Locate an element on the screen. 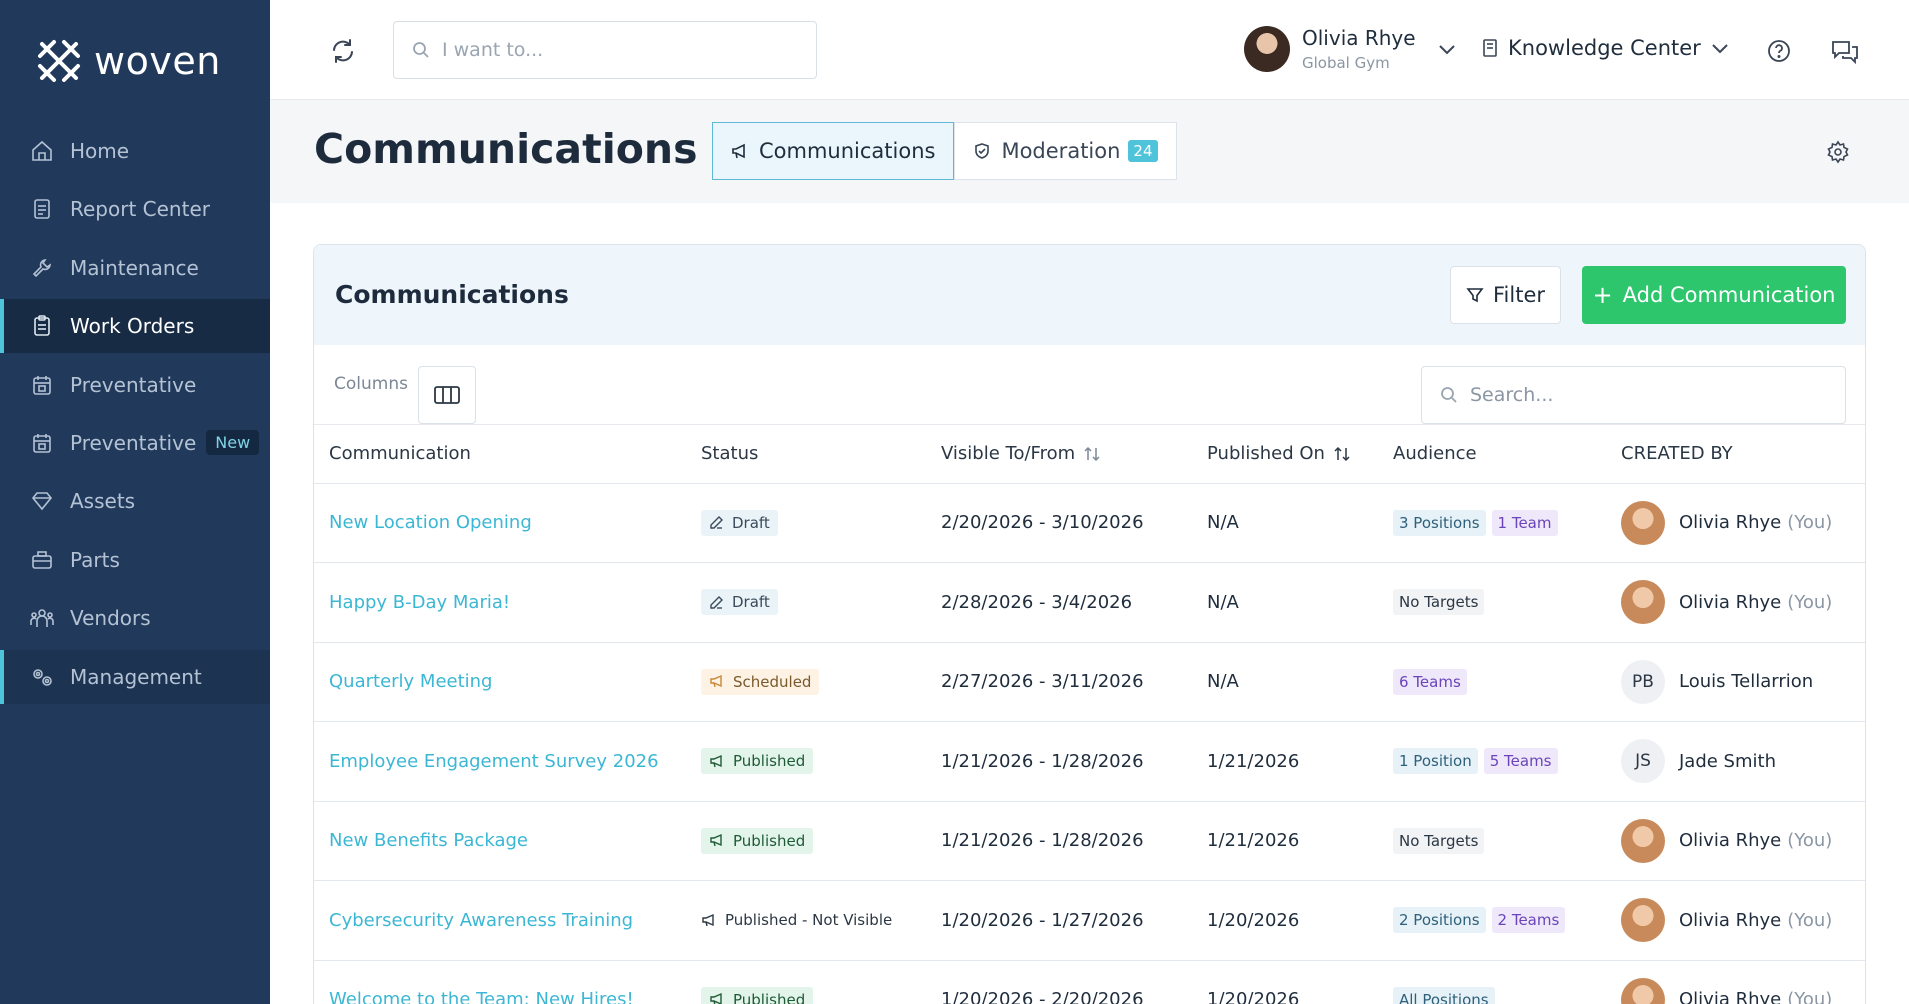 This screenshot has height=1004, width=1909. gears-icon is located at coordinates (42, 677).